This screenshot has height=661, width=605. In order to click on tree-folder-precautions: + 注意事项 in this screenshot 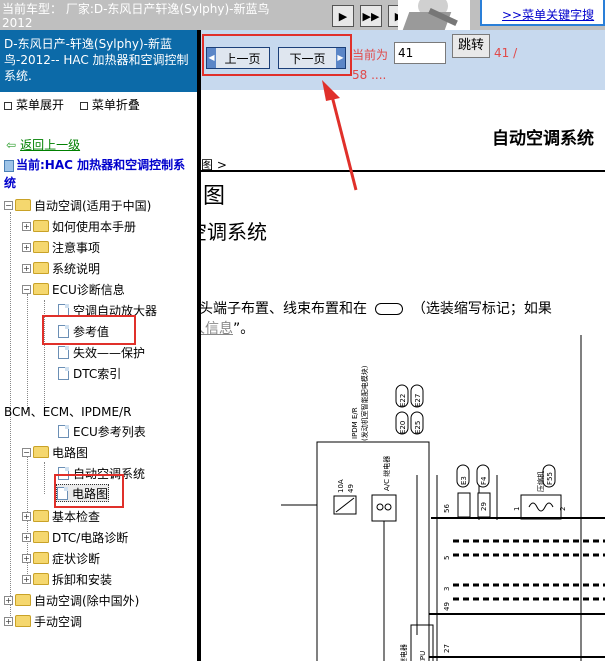, I will do `click(61, 247)`.